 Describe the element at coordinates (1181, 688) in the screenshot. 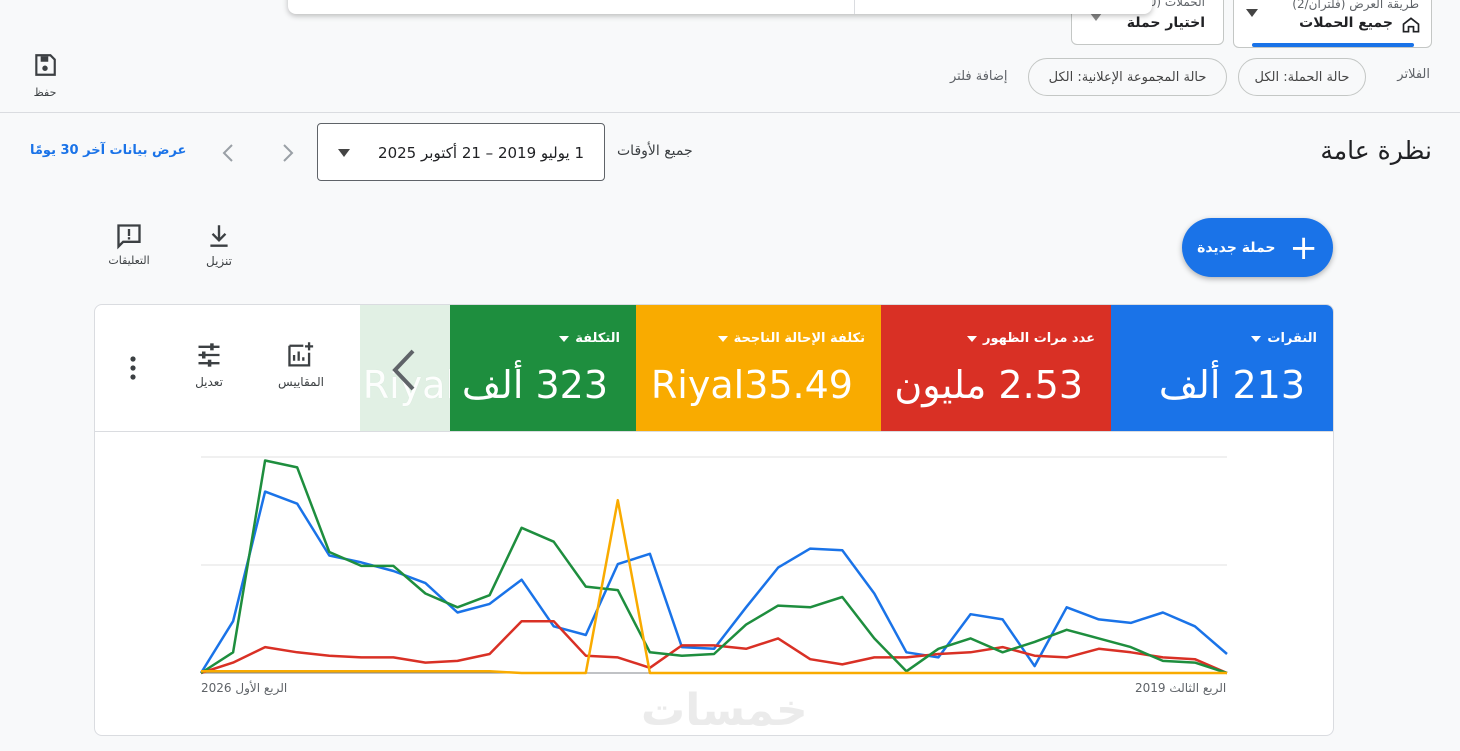

I see `x-axis-start-label: الربع الثالث 2019` at that location.